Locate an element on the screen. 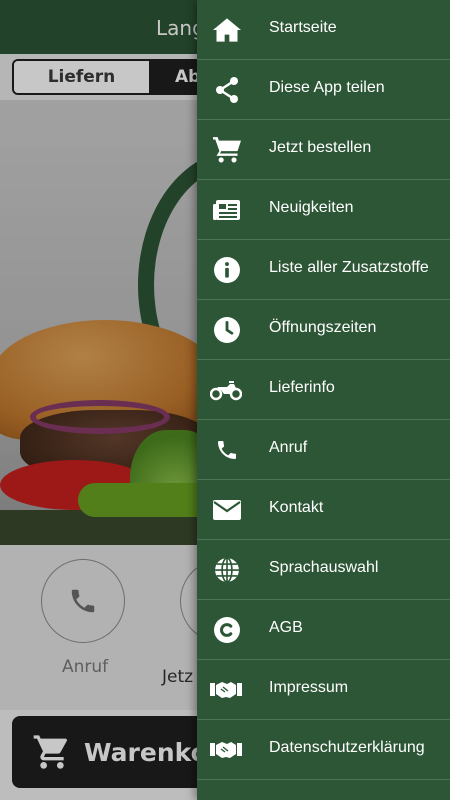 The image size is (450, 800). phone-icon is located at coordinates (227, 450).